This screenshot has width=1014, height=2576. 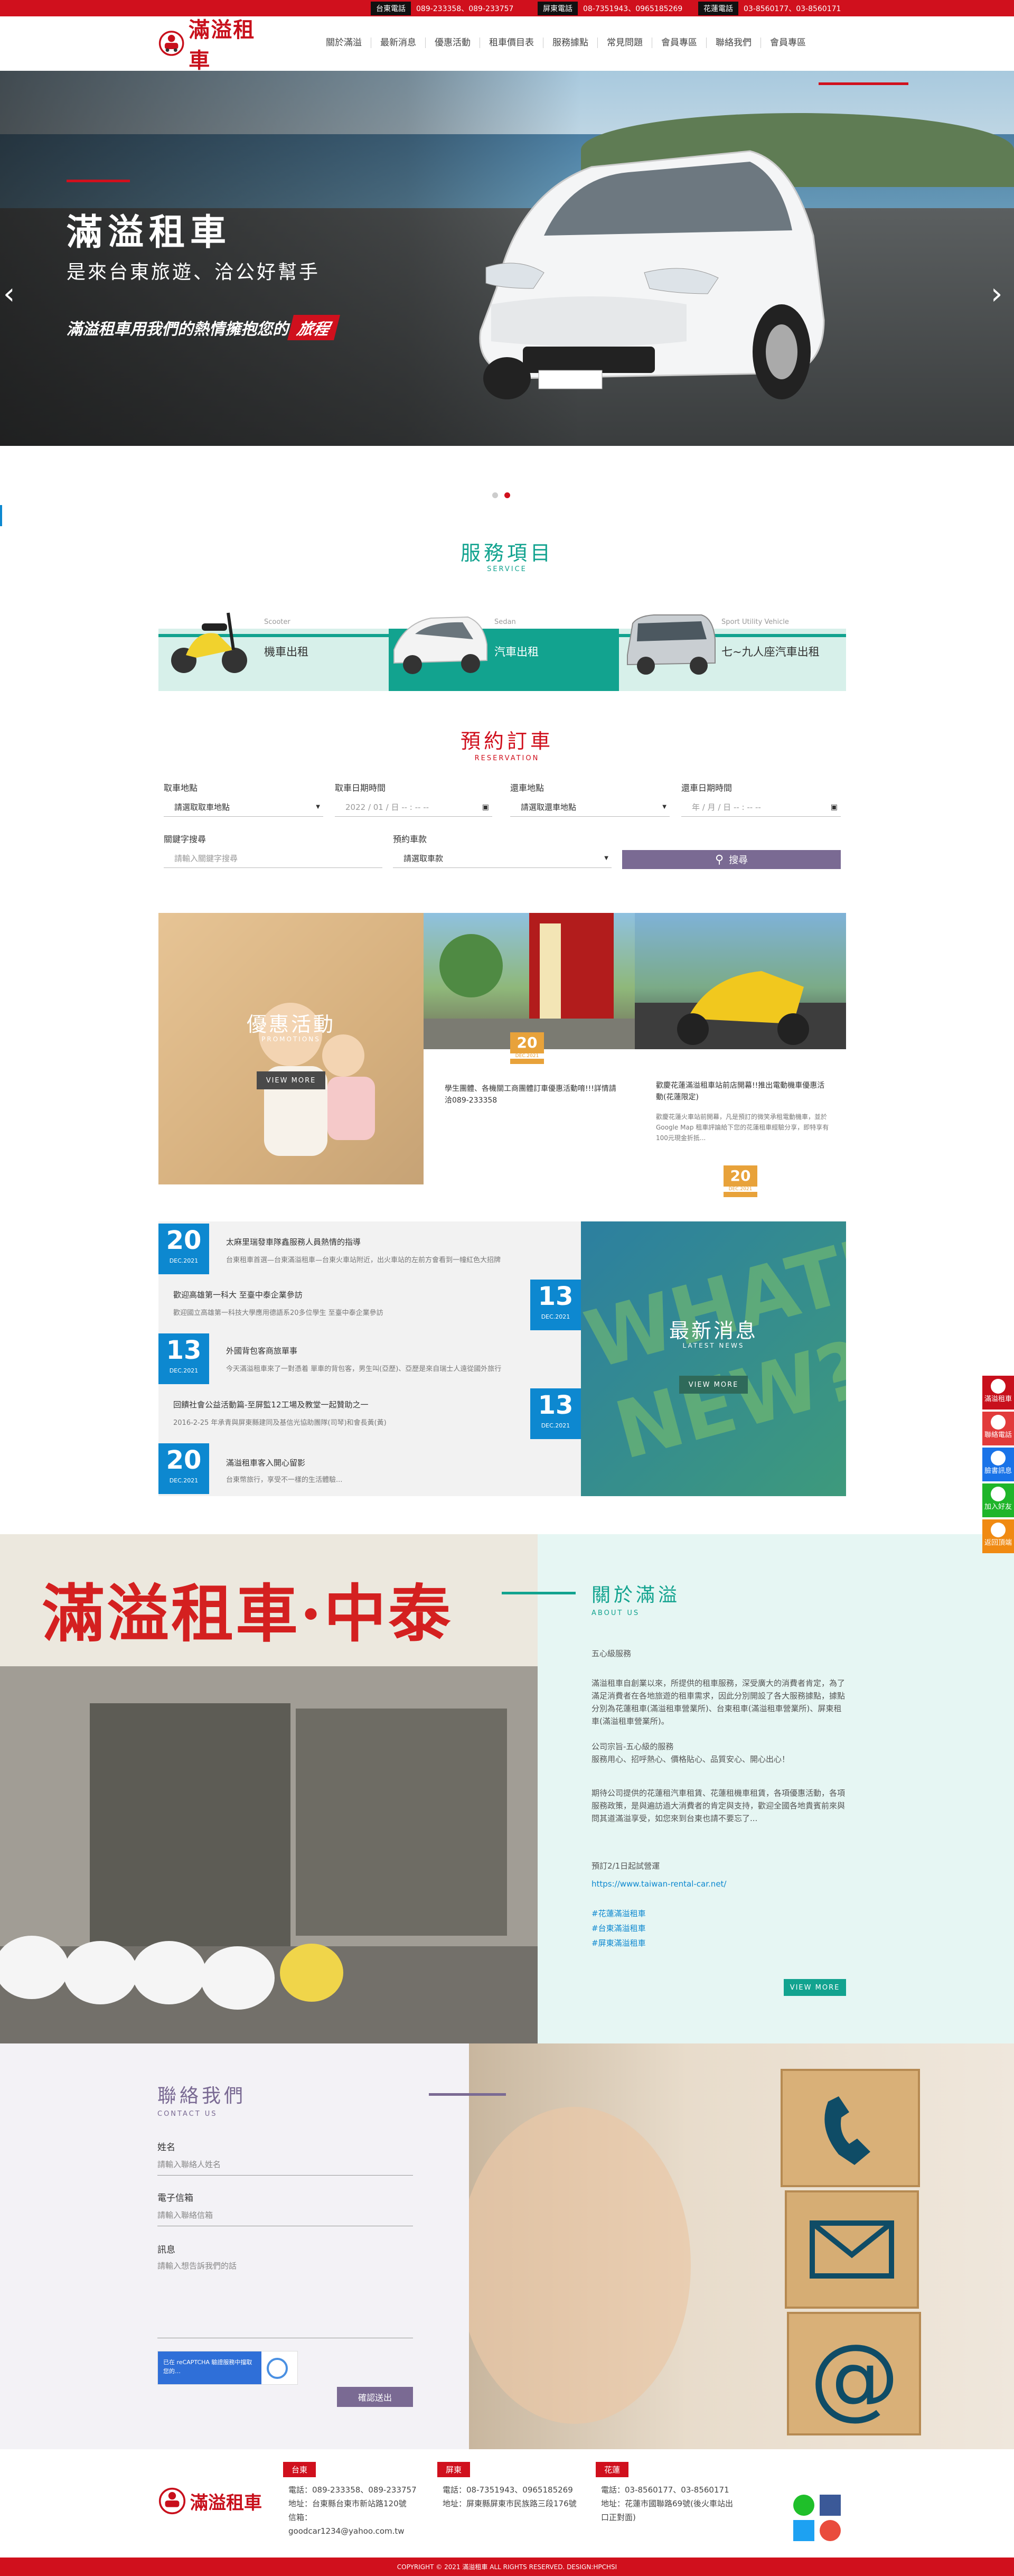 I want to click on nav-news: 最新消息, so click(x=398, y=43).